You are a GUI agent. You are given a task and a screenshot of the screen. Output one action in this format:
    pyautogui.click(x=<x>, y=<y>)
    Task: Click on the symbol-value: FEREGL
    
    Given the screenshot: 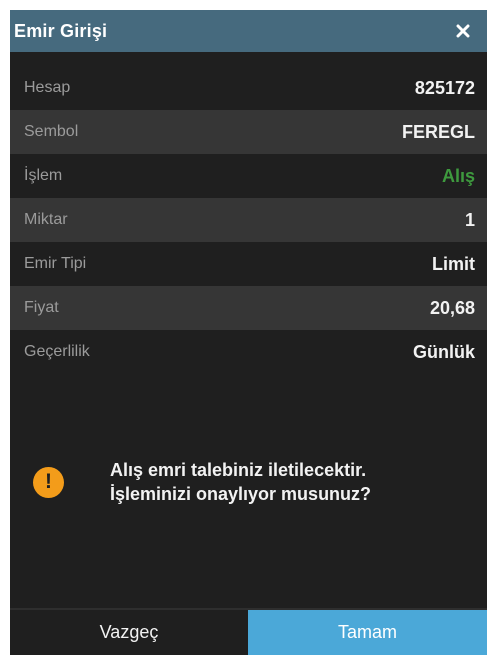 What is the action you would take?
    pyautogui.click(x=438, y=131)
    